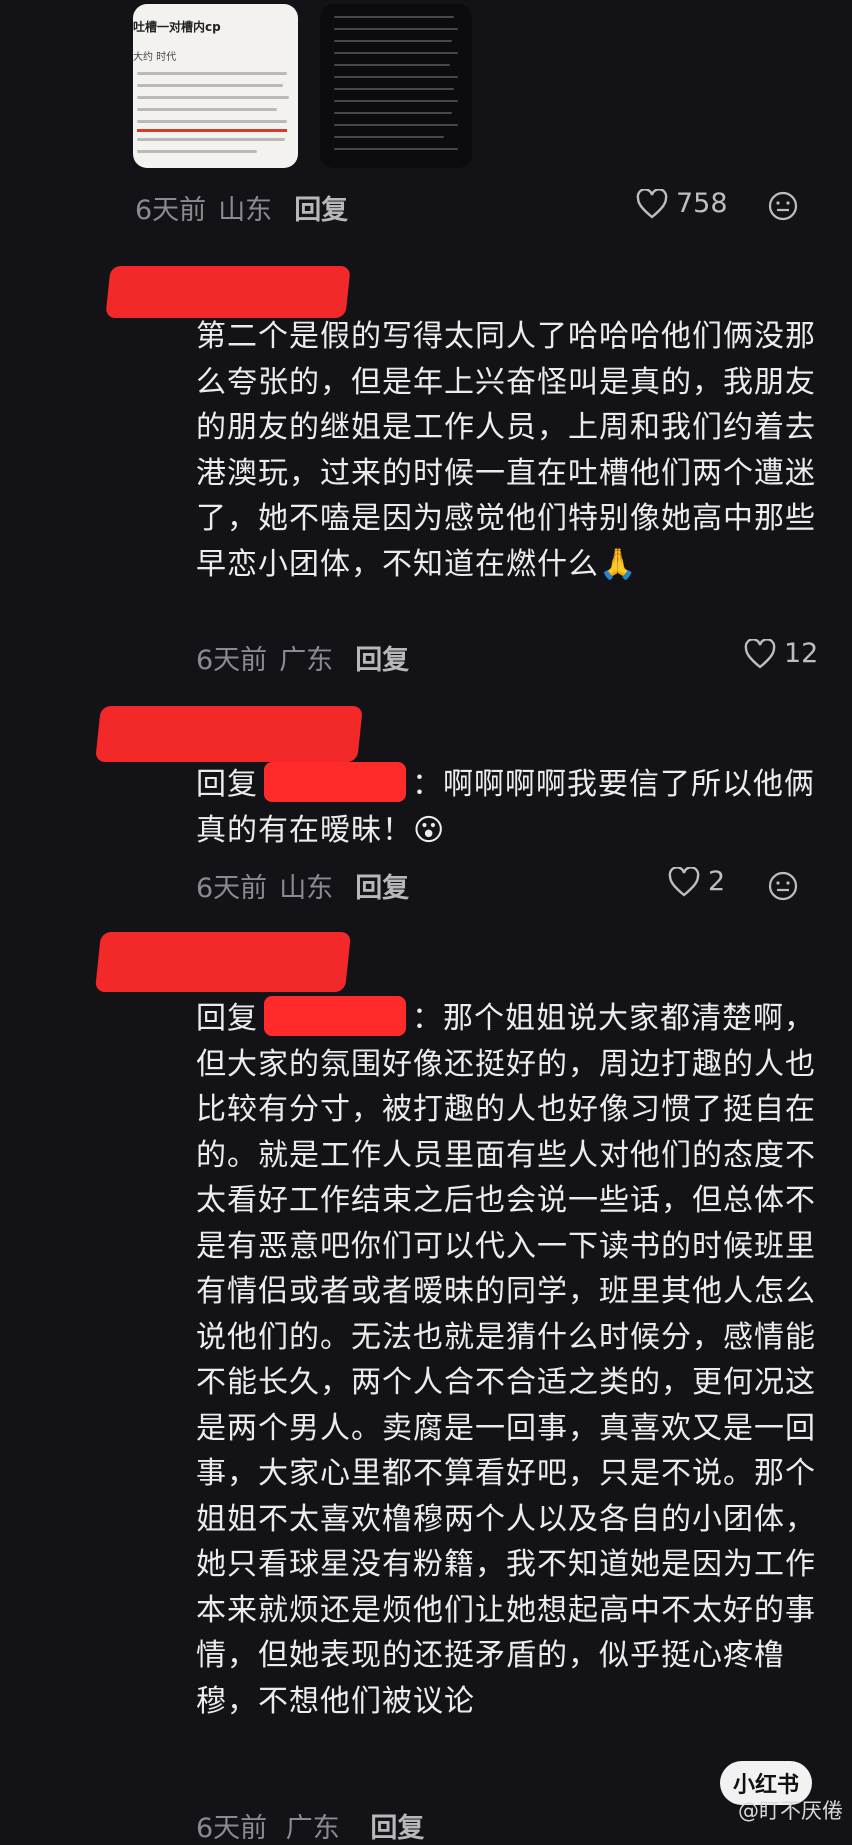 Image resolution: width=852 pixels, height=1845 pixels. I want to click on comment-text: 回复 ：啊啊啊啊我要信了所以他俩真的有在暧昧！😮, so click(506, 807).